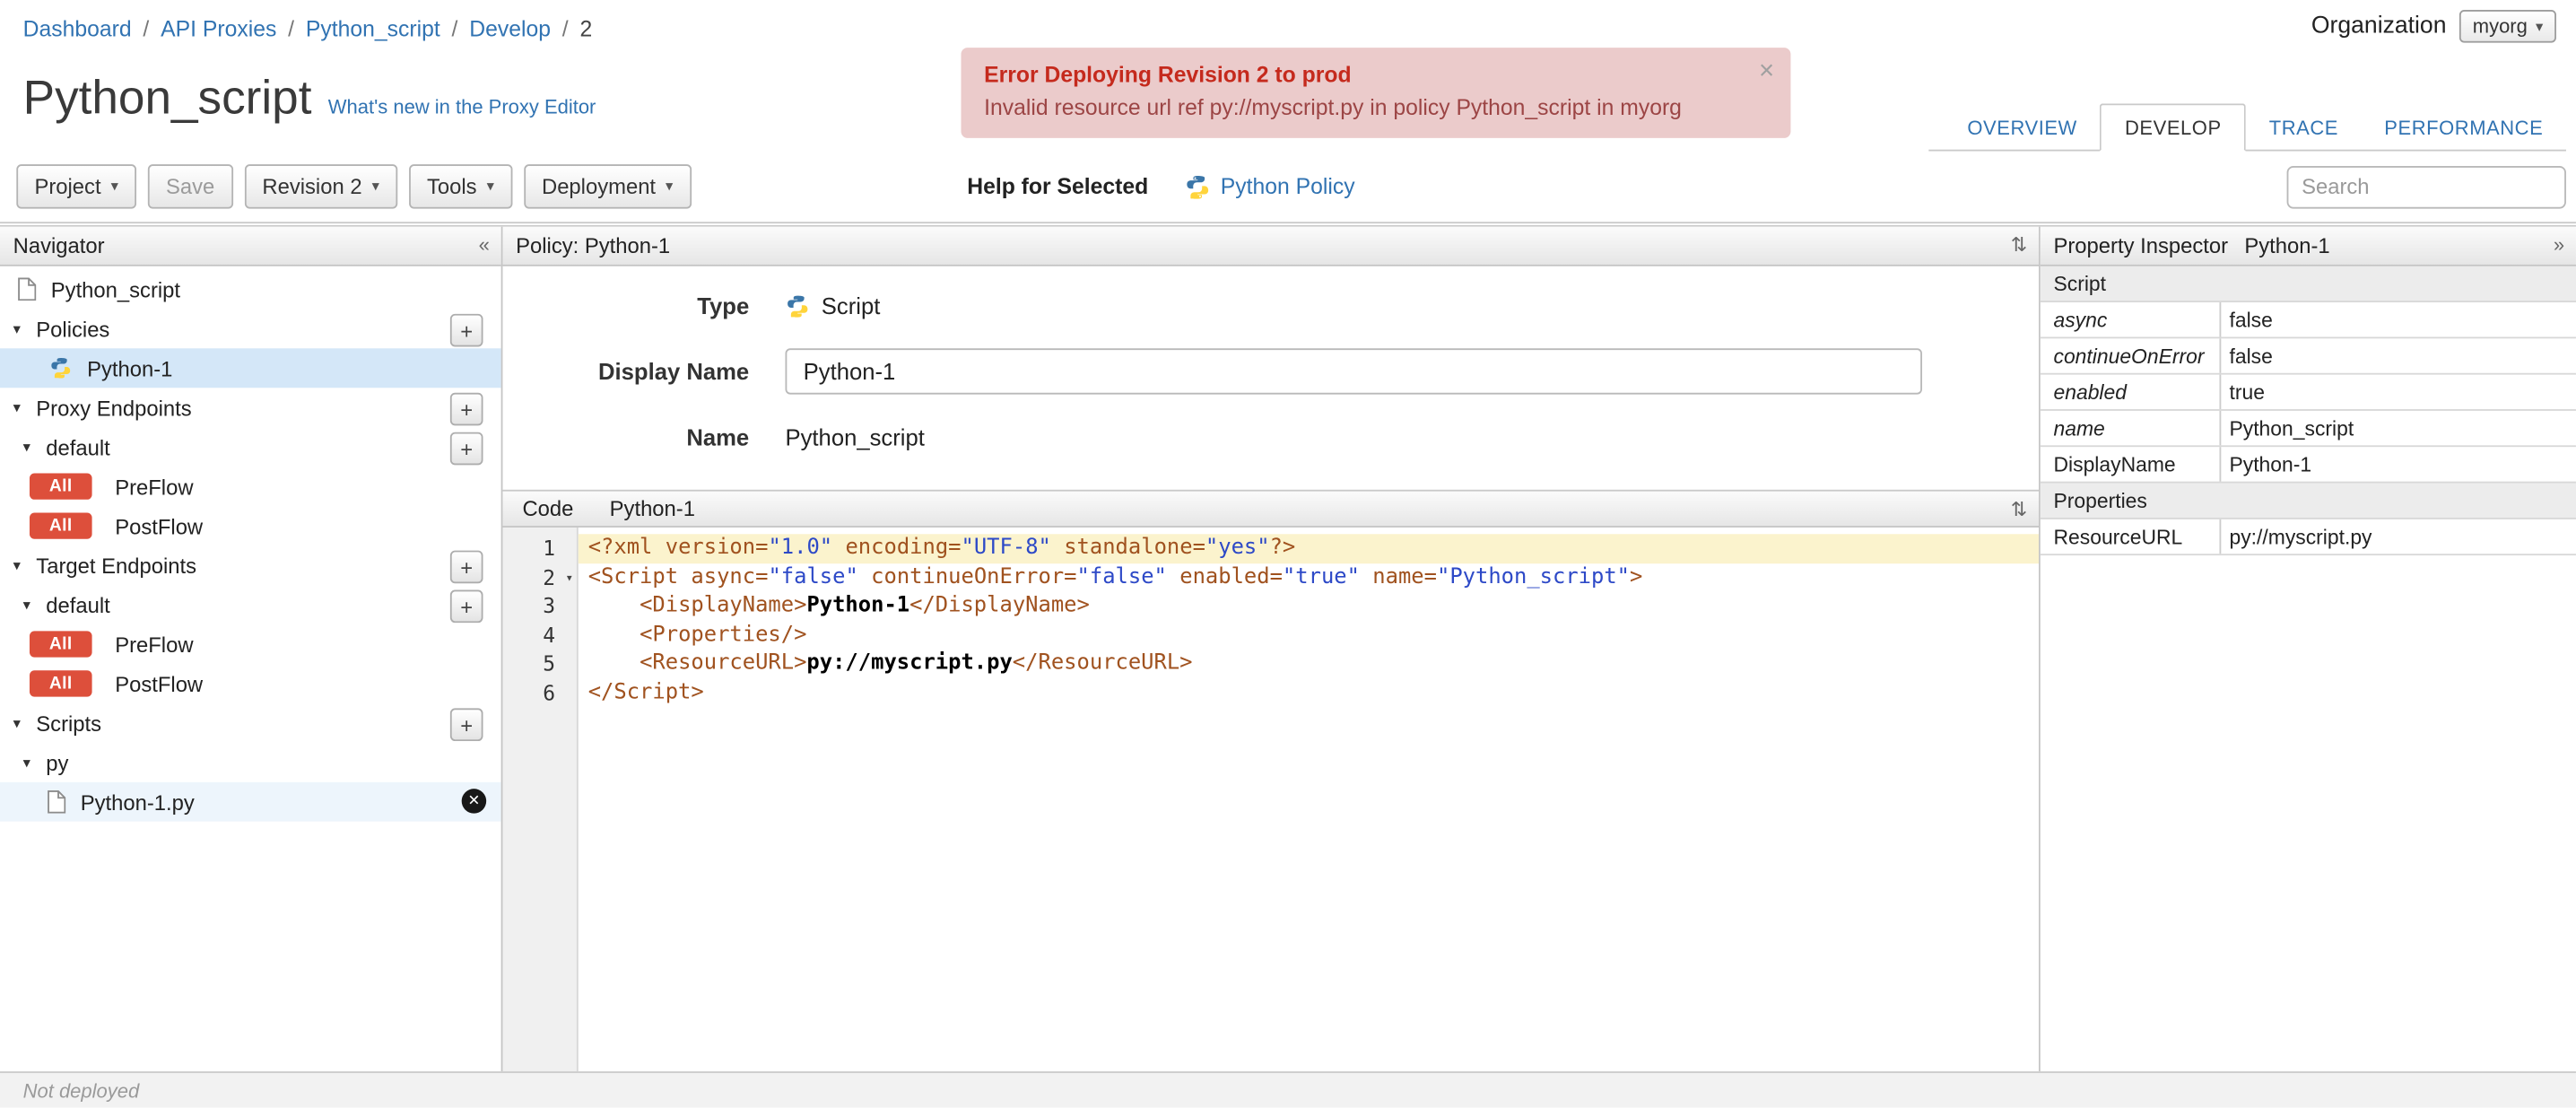 The image size is (2576, 1108). What do you see at coordinates (250, 683) in the screenshot?
I see `tree-item-target-postflow: All PostFlow` at bounding box center [250, 683].